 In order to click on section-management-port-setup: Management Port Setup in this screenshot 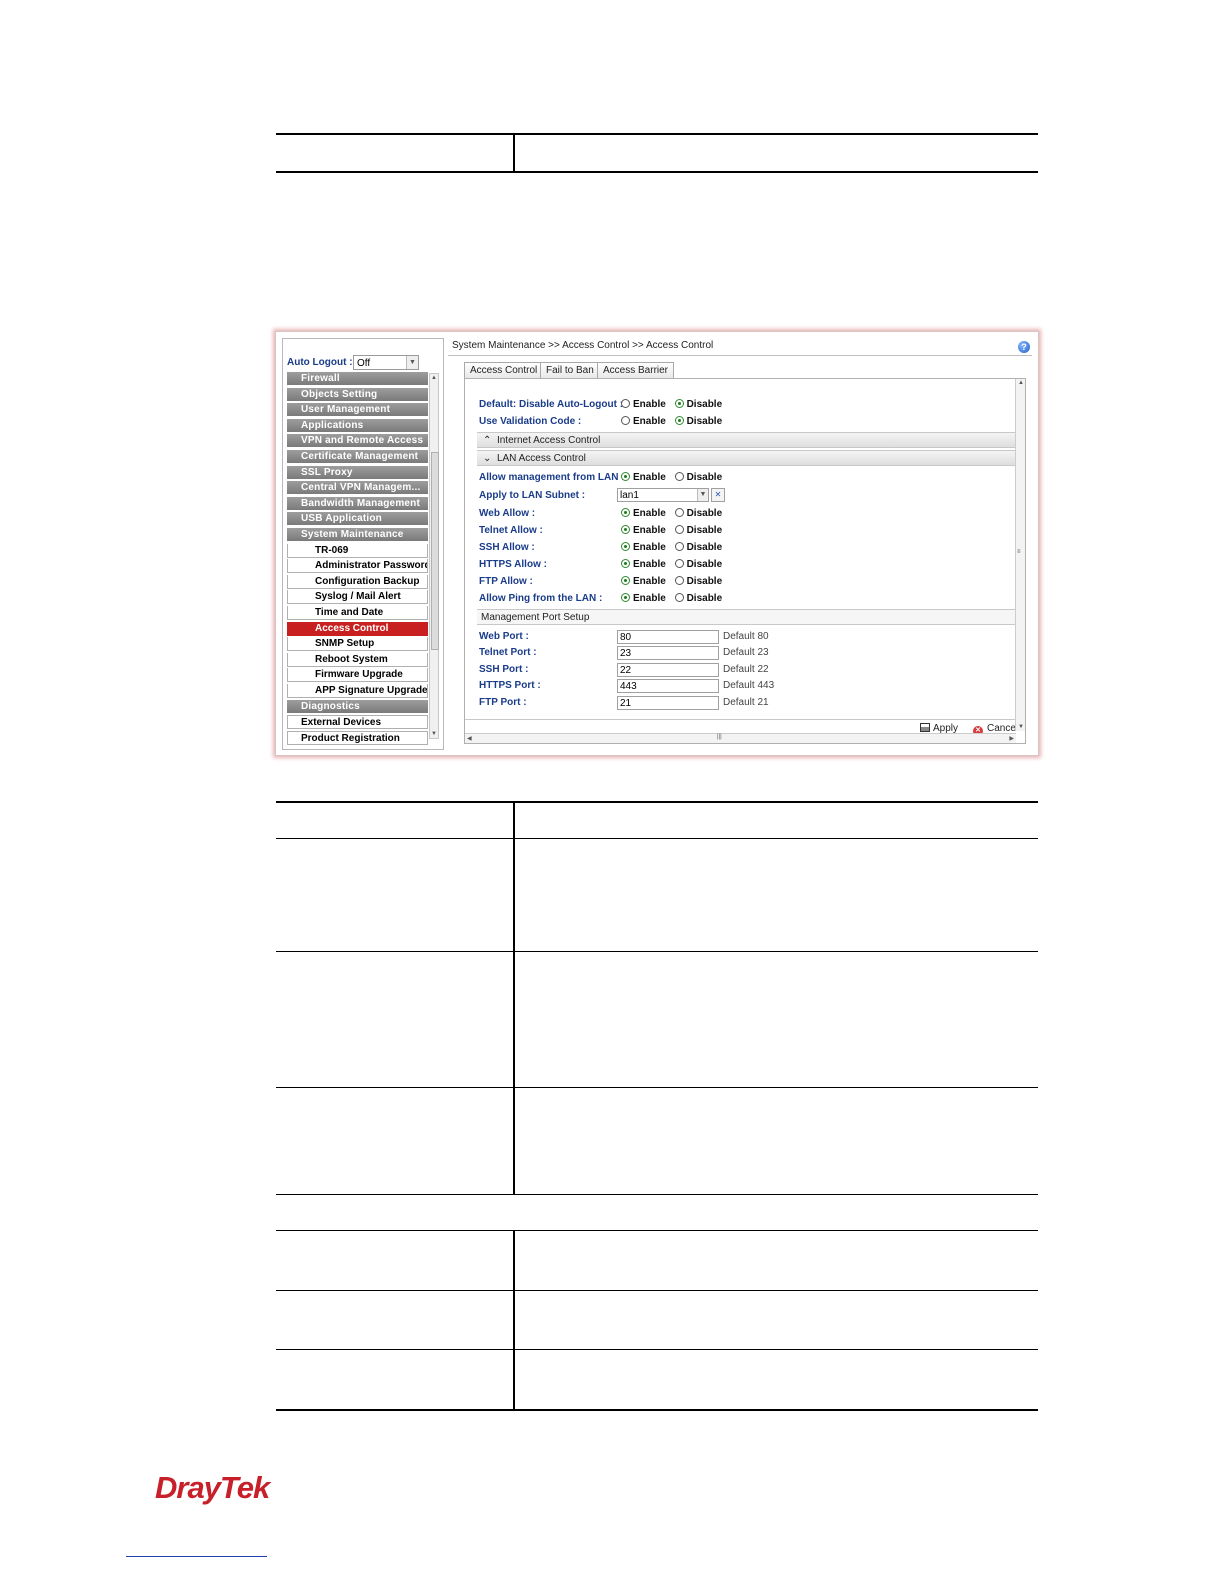, I will do `click(751, 617)`.